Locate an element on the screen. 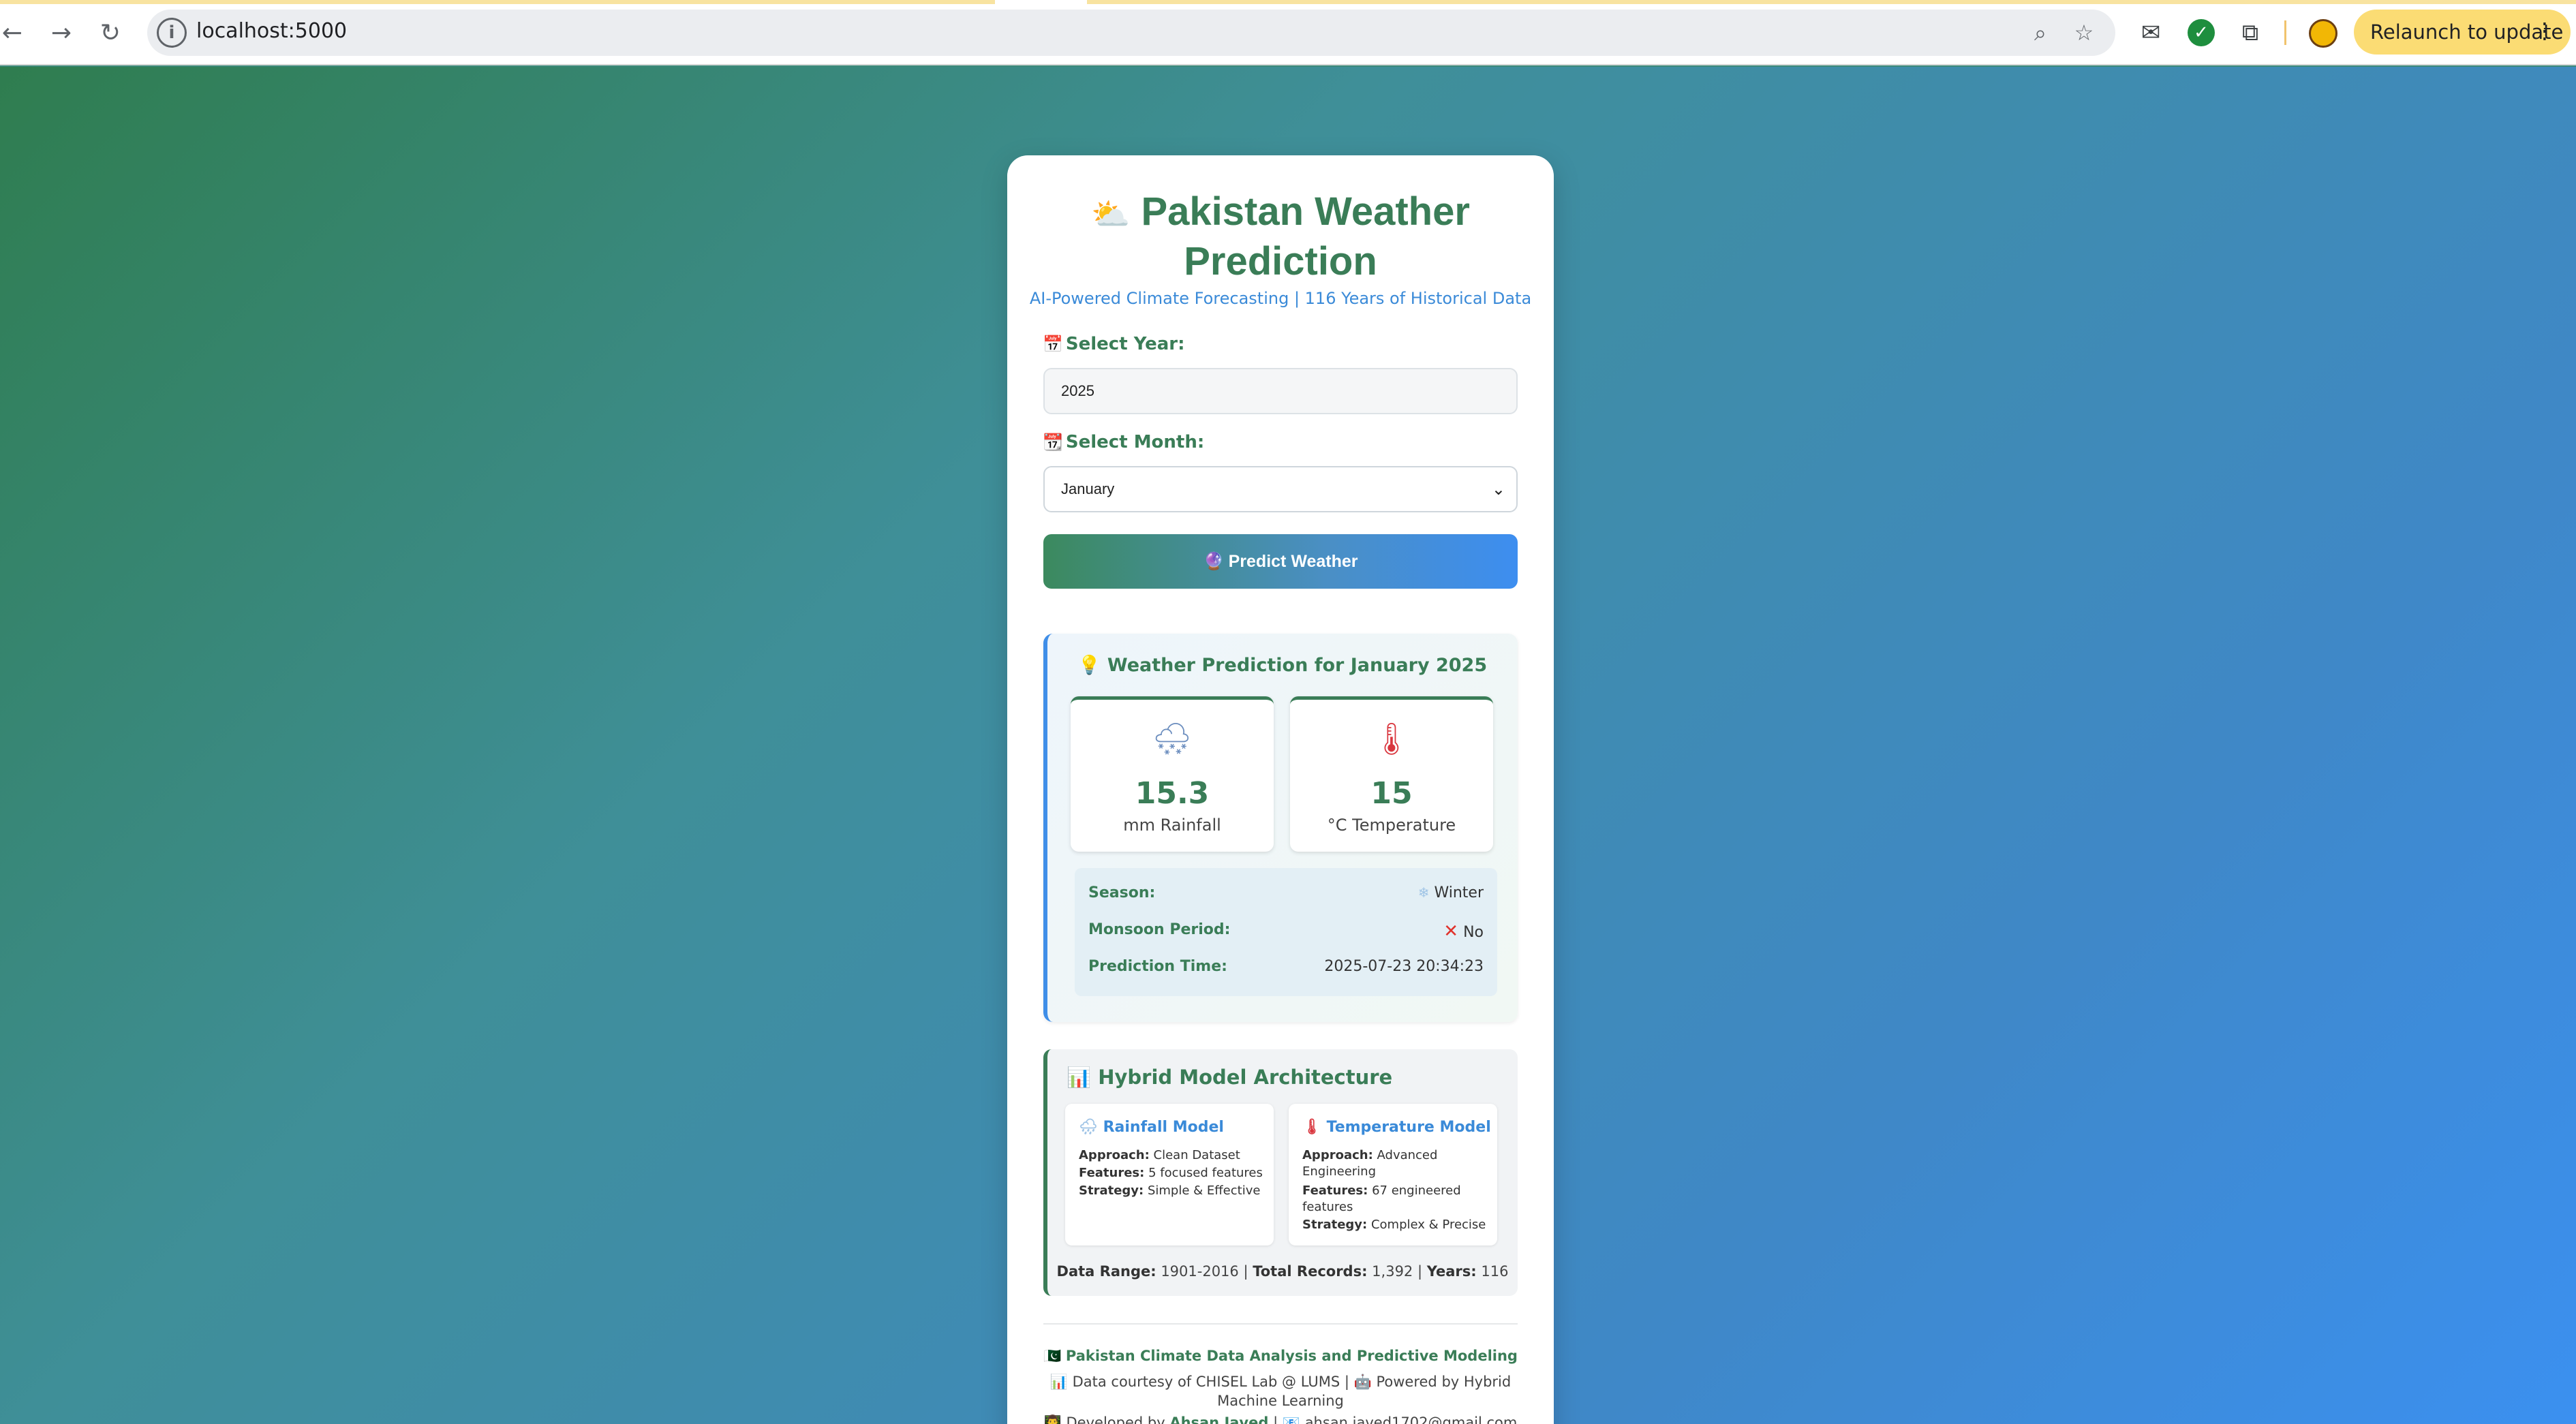  temperature-label: °C Temperature is located at coordinates (1391, 825).